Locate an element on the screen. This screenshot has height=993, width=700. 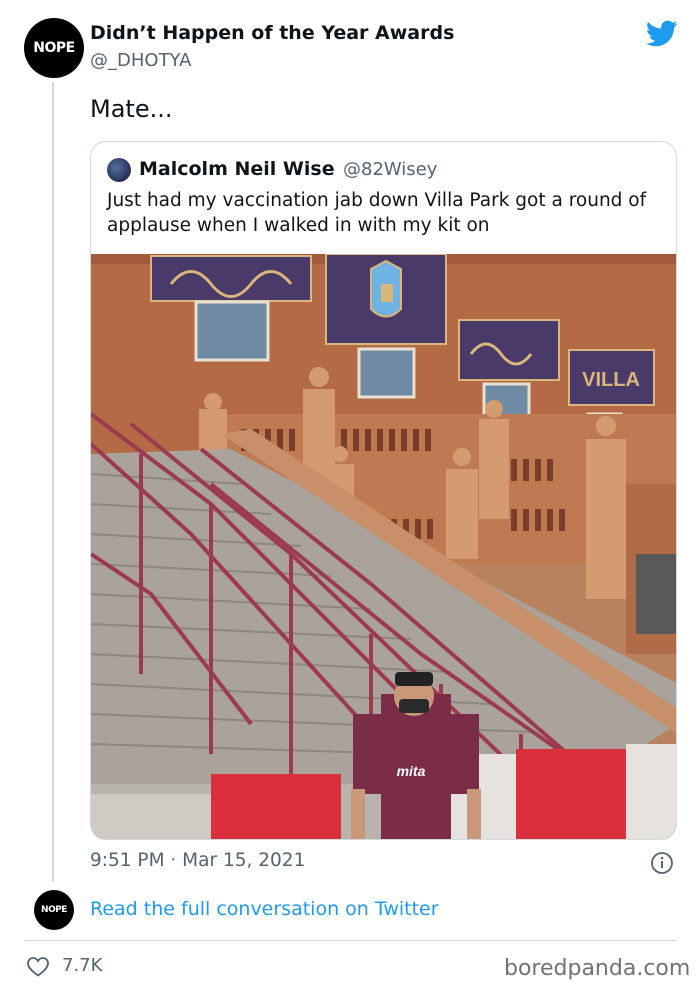
quoted-author-handle: @82Wisey is located at coordinates (390, 169).